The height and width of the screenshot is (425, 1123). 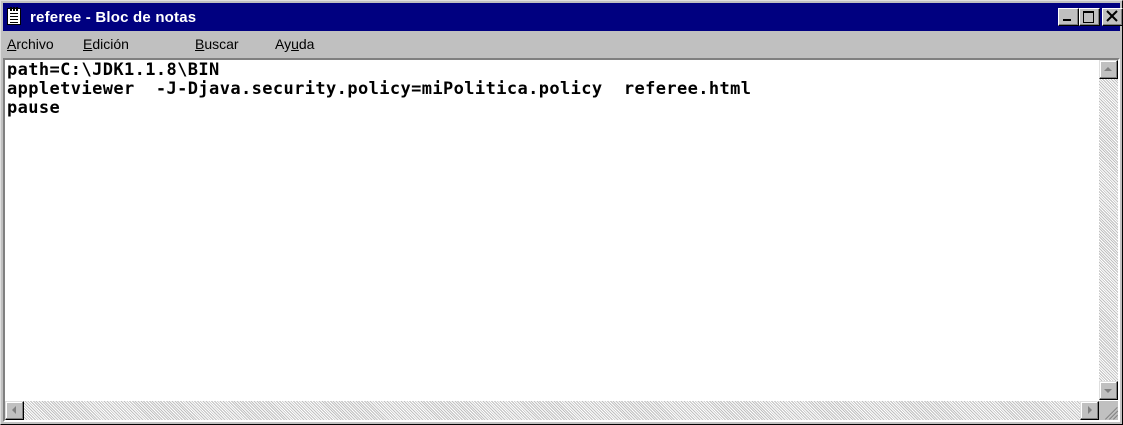 I want to click on scroll-down-button, so click(x=1108, y=390).